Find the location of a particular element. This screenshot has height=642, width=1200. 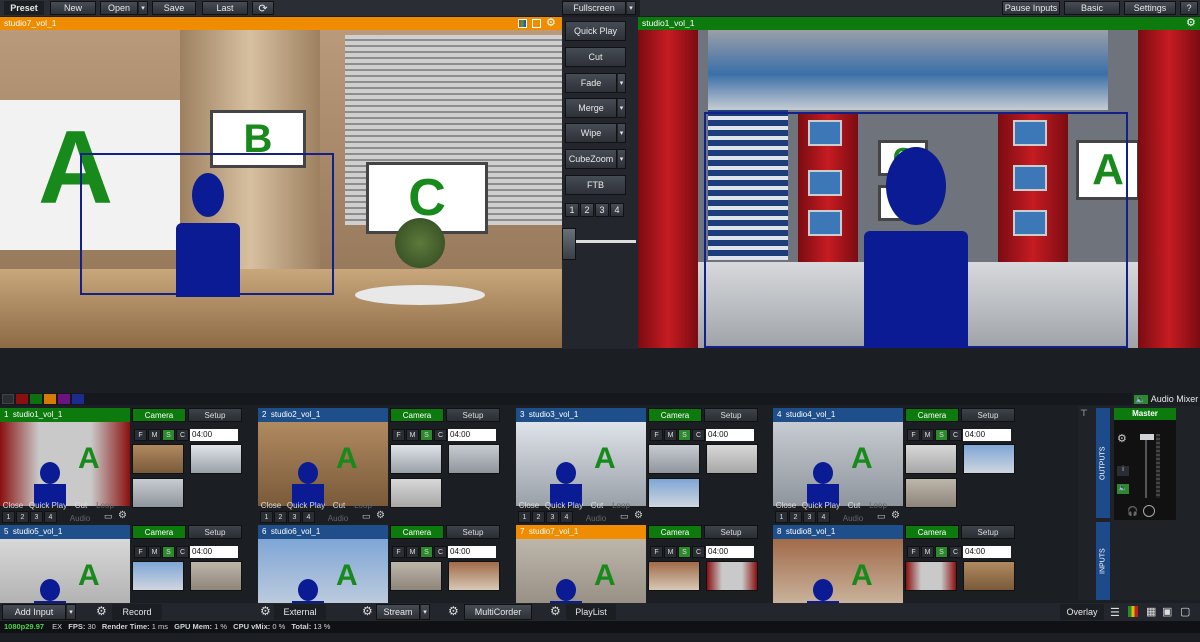

pin-icon: ⊤ is located at coordinates (1086, 414).